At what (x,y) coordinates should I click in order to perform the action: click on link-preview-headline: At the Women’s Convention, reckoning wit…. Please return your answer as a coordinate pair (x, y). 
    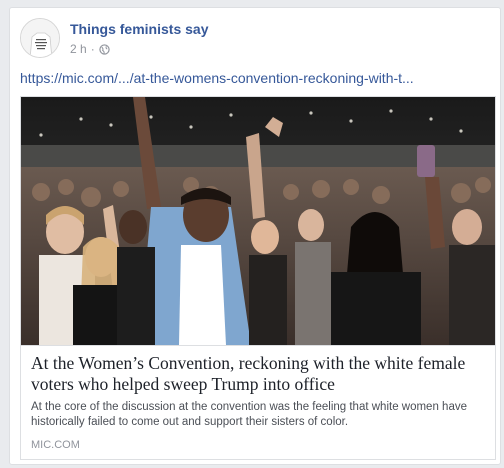
    Looking at the image, I should click on (258, 374).